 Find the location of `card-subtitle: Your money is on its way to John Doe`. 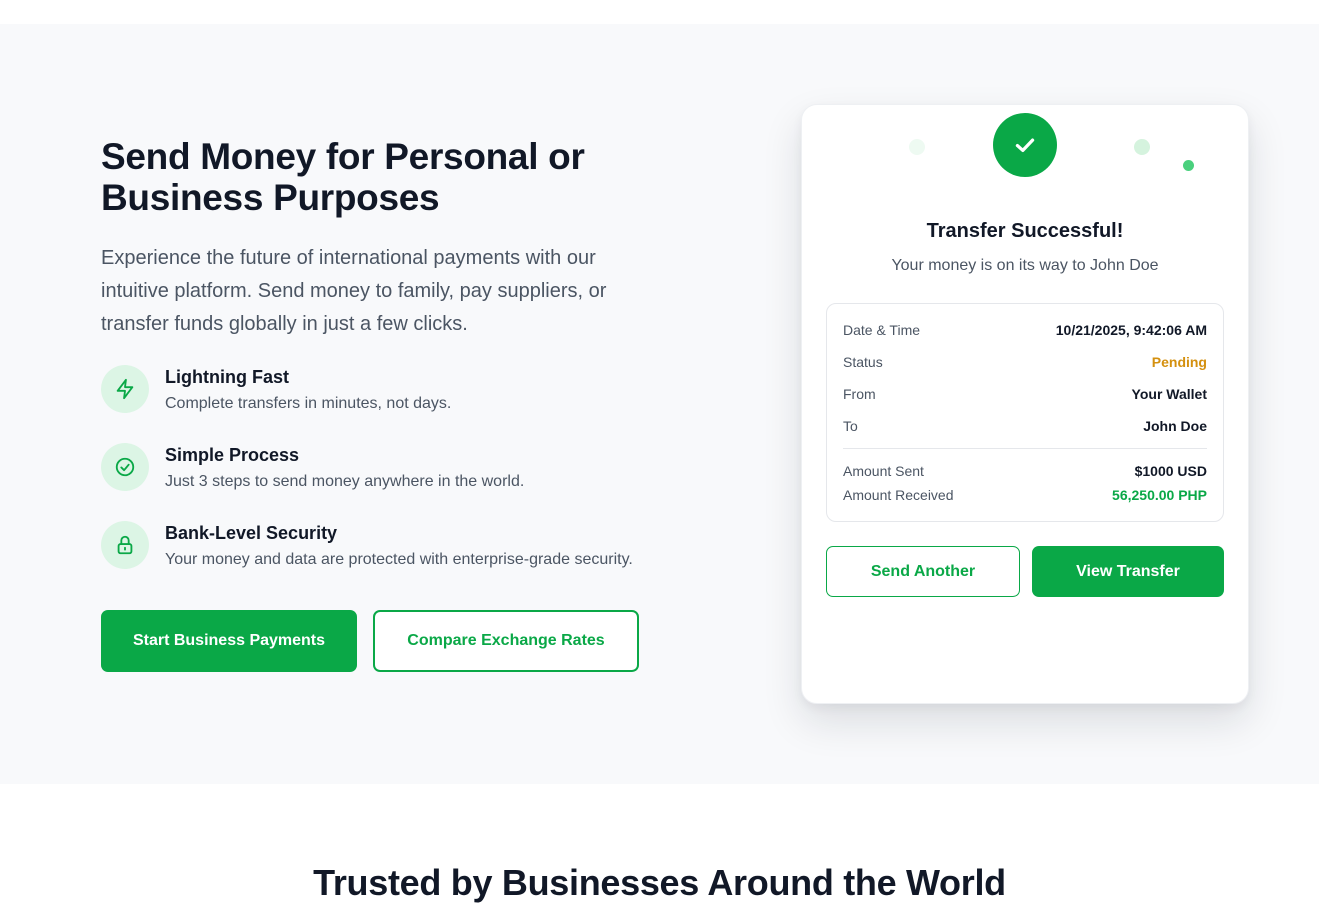

card-subtitle: Your money is on its way to John Doe is located at coordinates (1025, 265).